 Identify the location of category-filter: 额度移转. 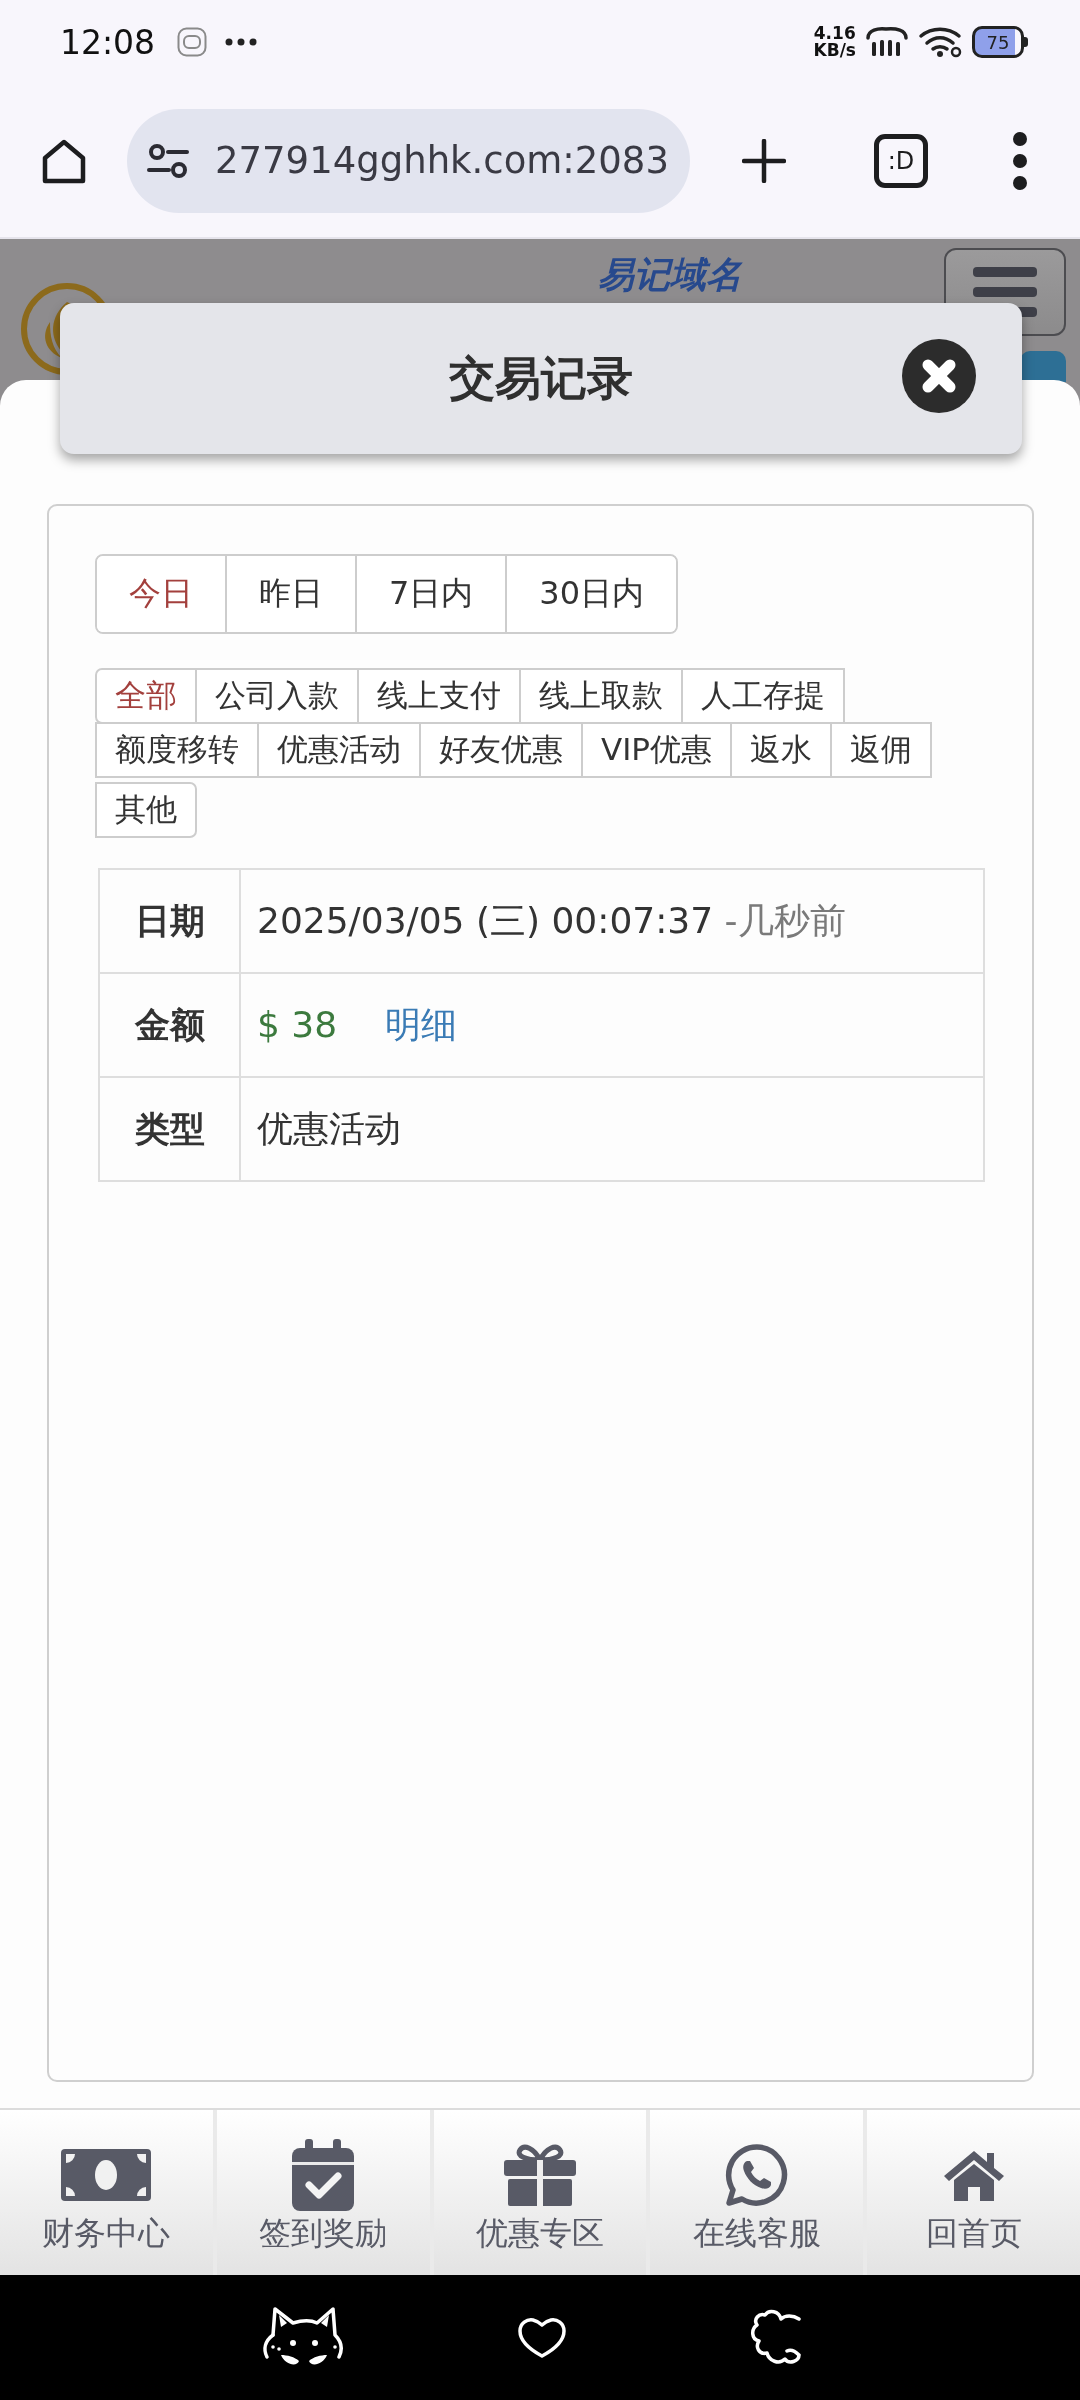
(177, 750).